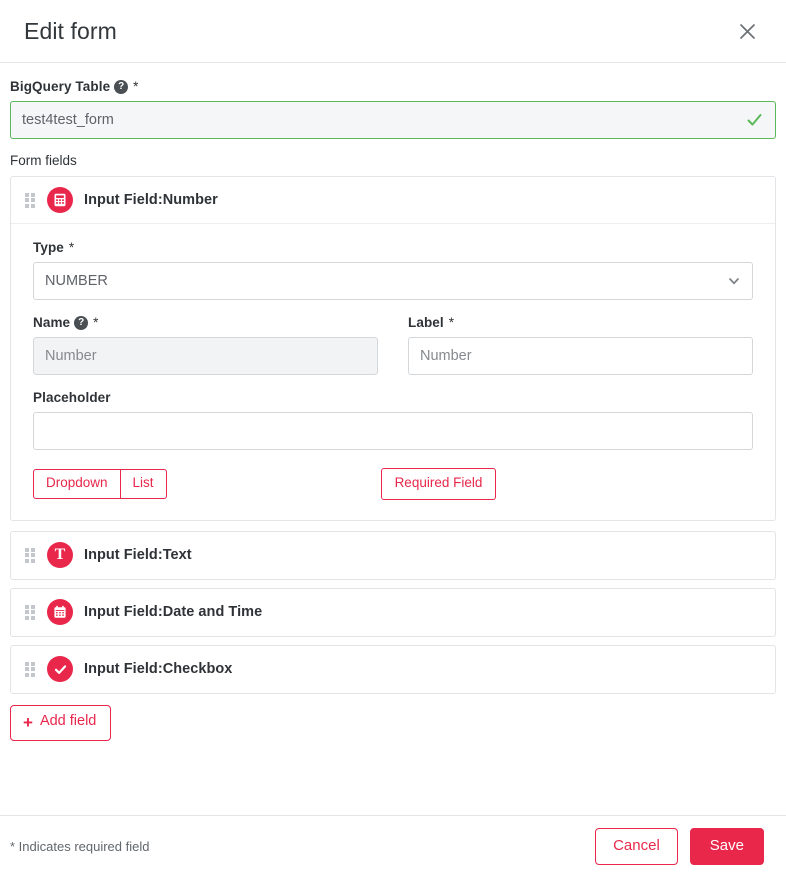  What do you see at coordinates (393, 247) in the screenshot?
I see `type-label: Type *` at bounding box center [393, 247].